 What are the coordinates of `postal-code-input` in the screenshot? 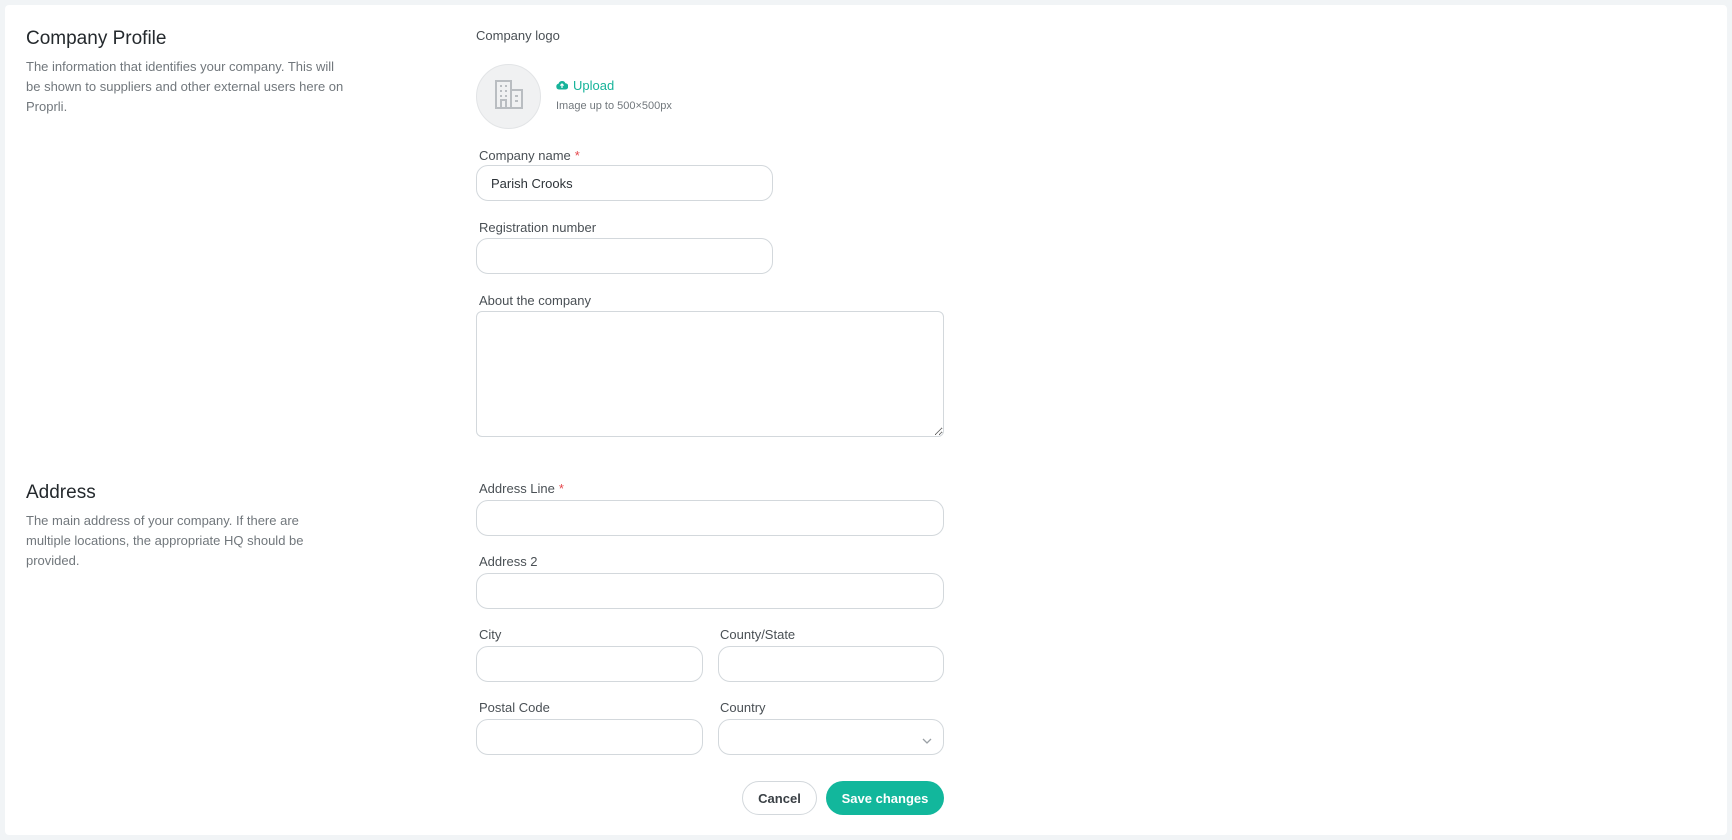 It's located at (589, 737).